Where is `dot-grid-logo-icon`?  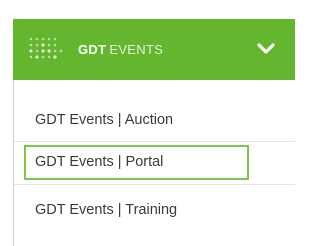 dot-grid-logo-icon is located at coordinates (45, 48).